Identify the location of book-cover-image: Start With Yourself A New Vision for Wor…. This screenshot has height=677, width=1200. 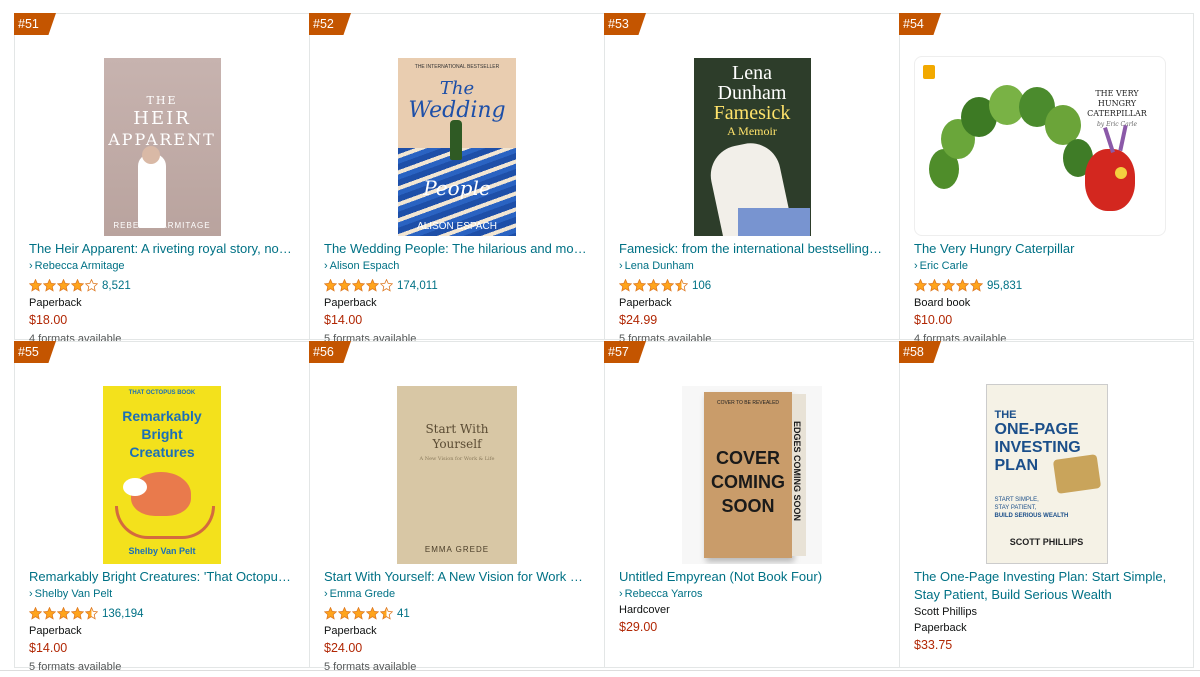
(457, 475).